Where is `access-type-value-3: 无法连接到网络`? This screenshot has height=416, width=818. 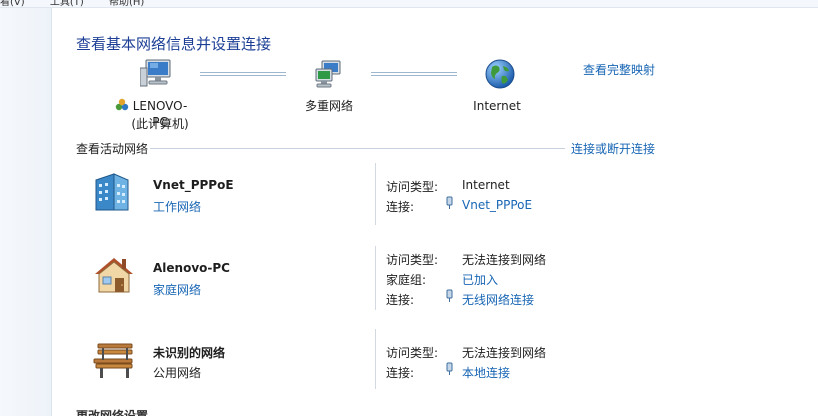 access-type-value-3: 无法连接到网络 is located at coordinates (504, 353).